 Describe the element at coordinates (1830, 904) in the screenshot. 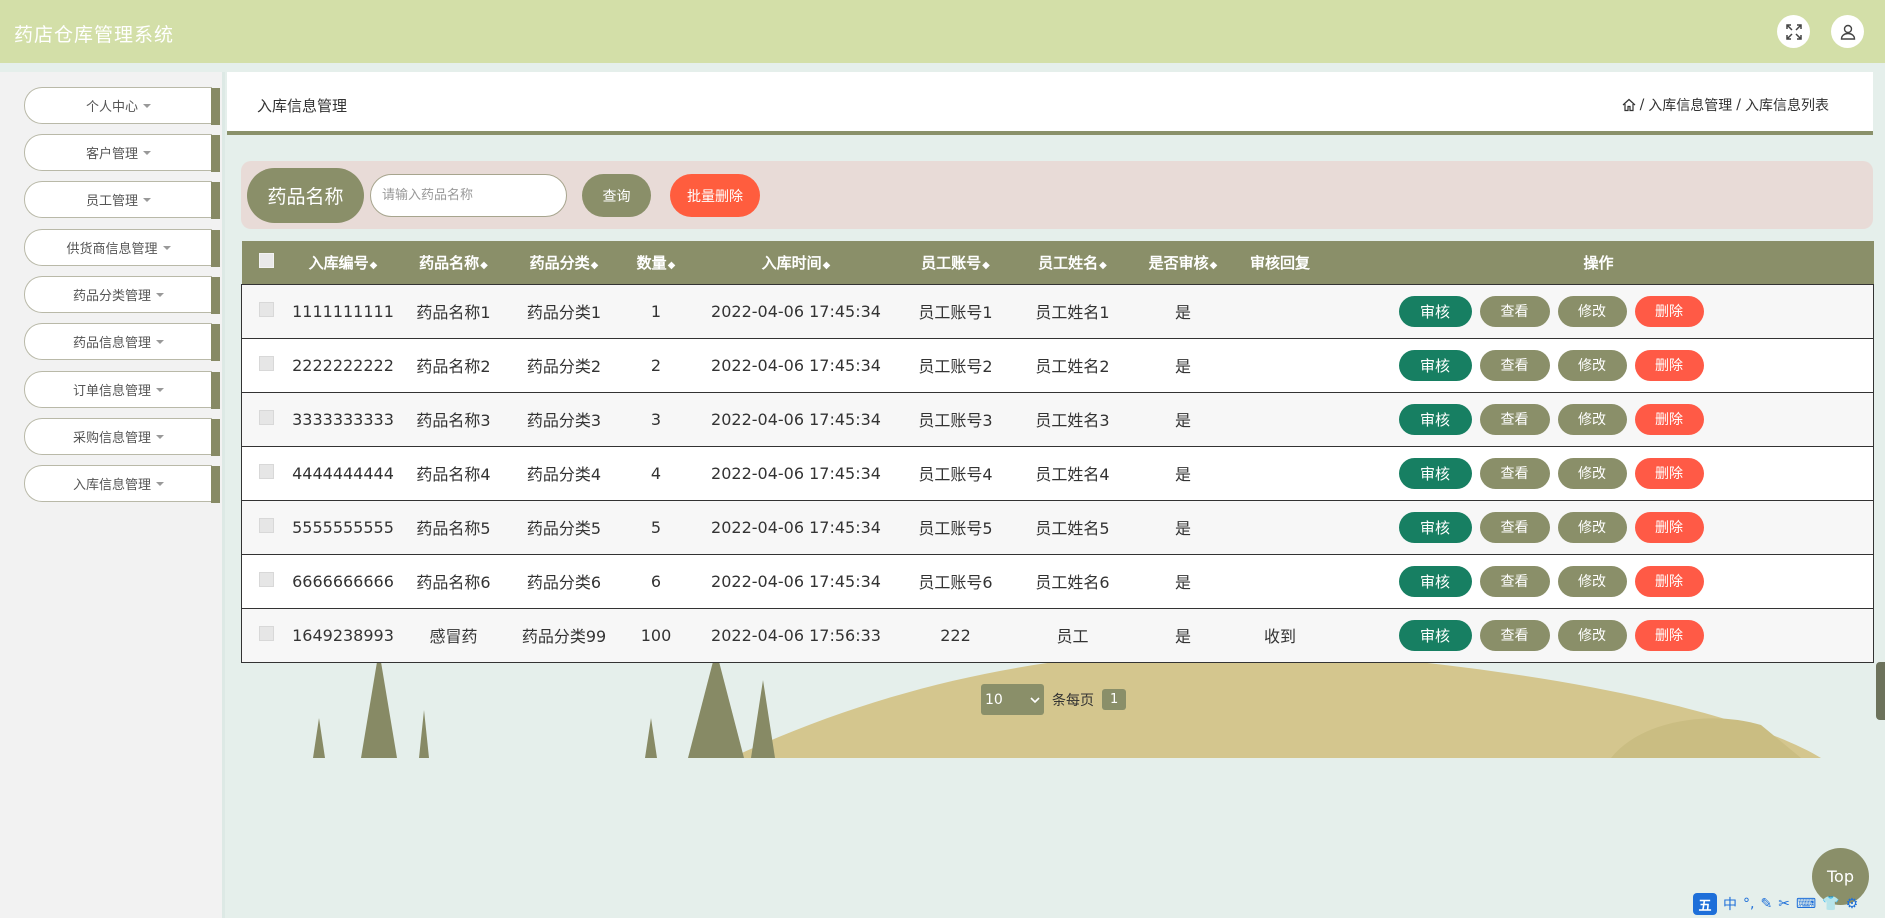

I see `ime-skin-icon: 👕` at that location.